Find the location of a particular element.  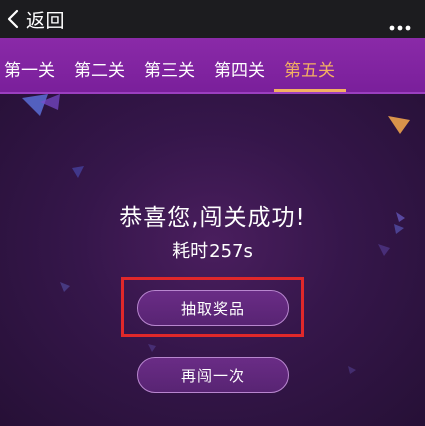

more-dots-icon is located at coordinates (400, 23).